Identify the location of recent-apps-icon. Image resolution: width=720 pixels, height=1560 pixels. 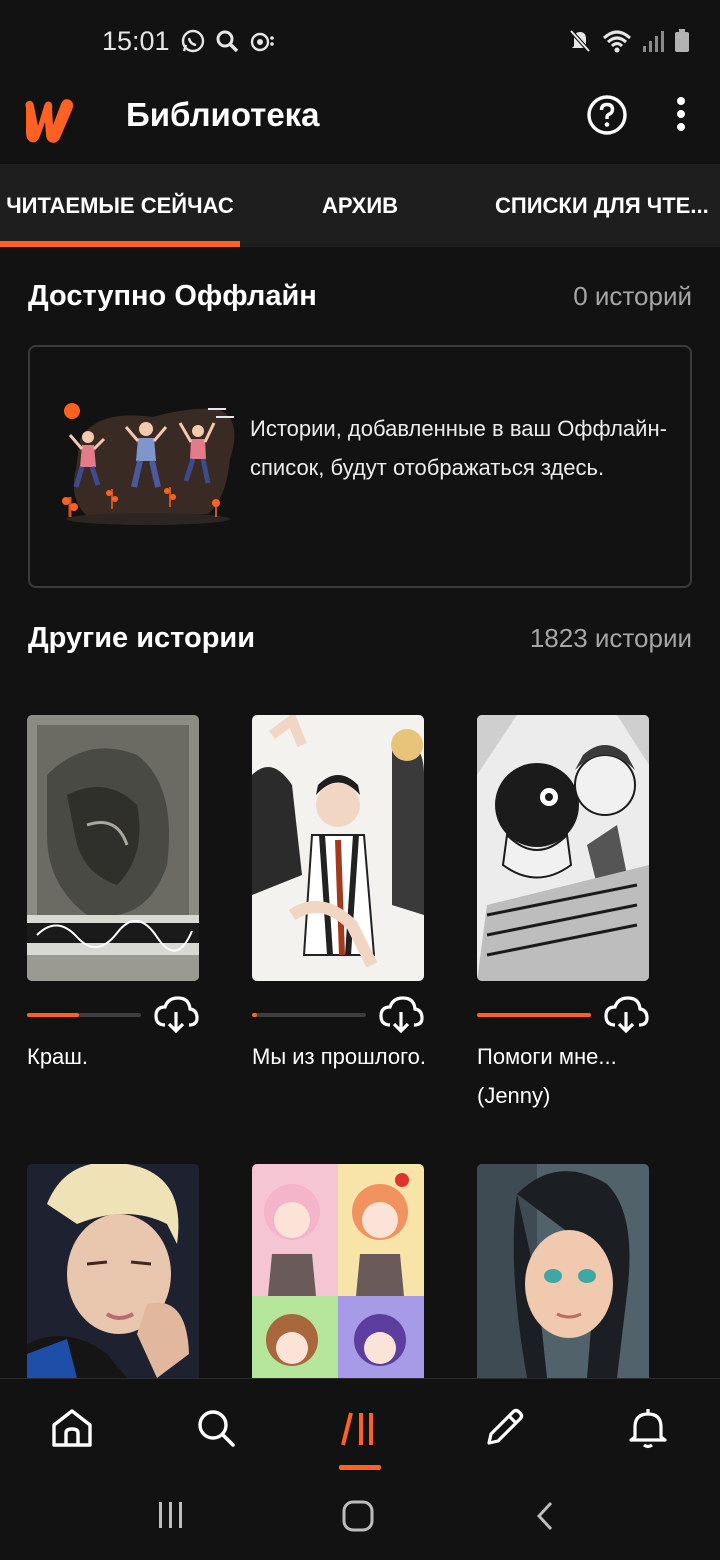
(171, 1515).